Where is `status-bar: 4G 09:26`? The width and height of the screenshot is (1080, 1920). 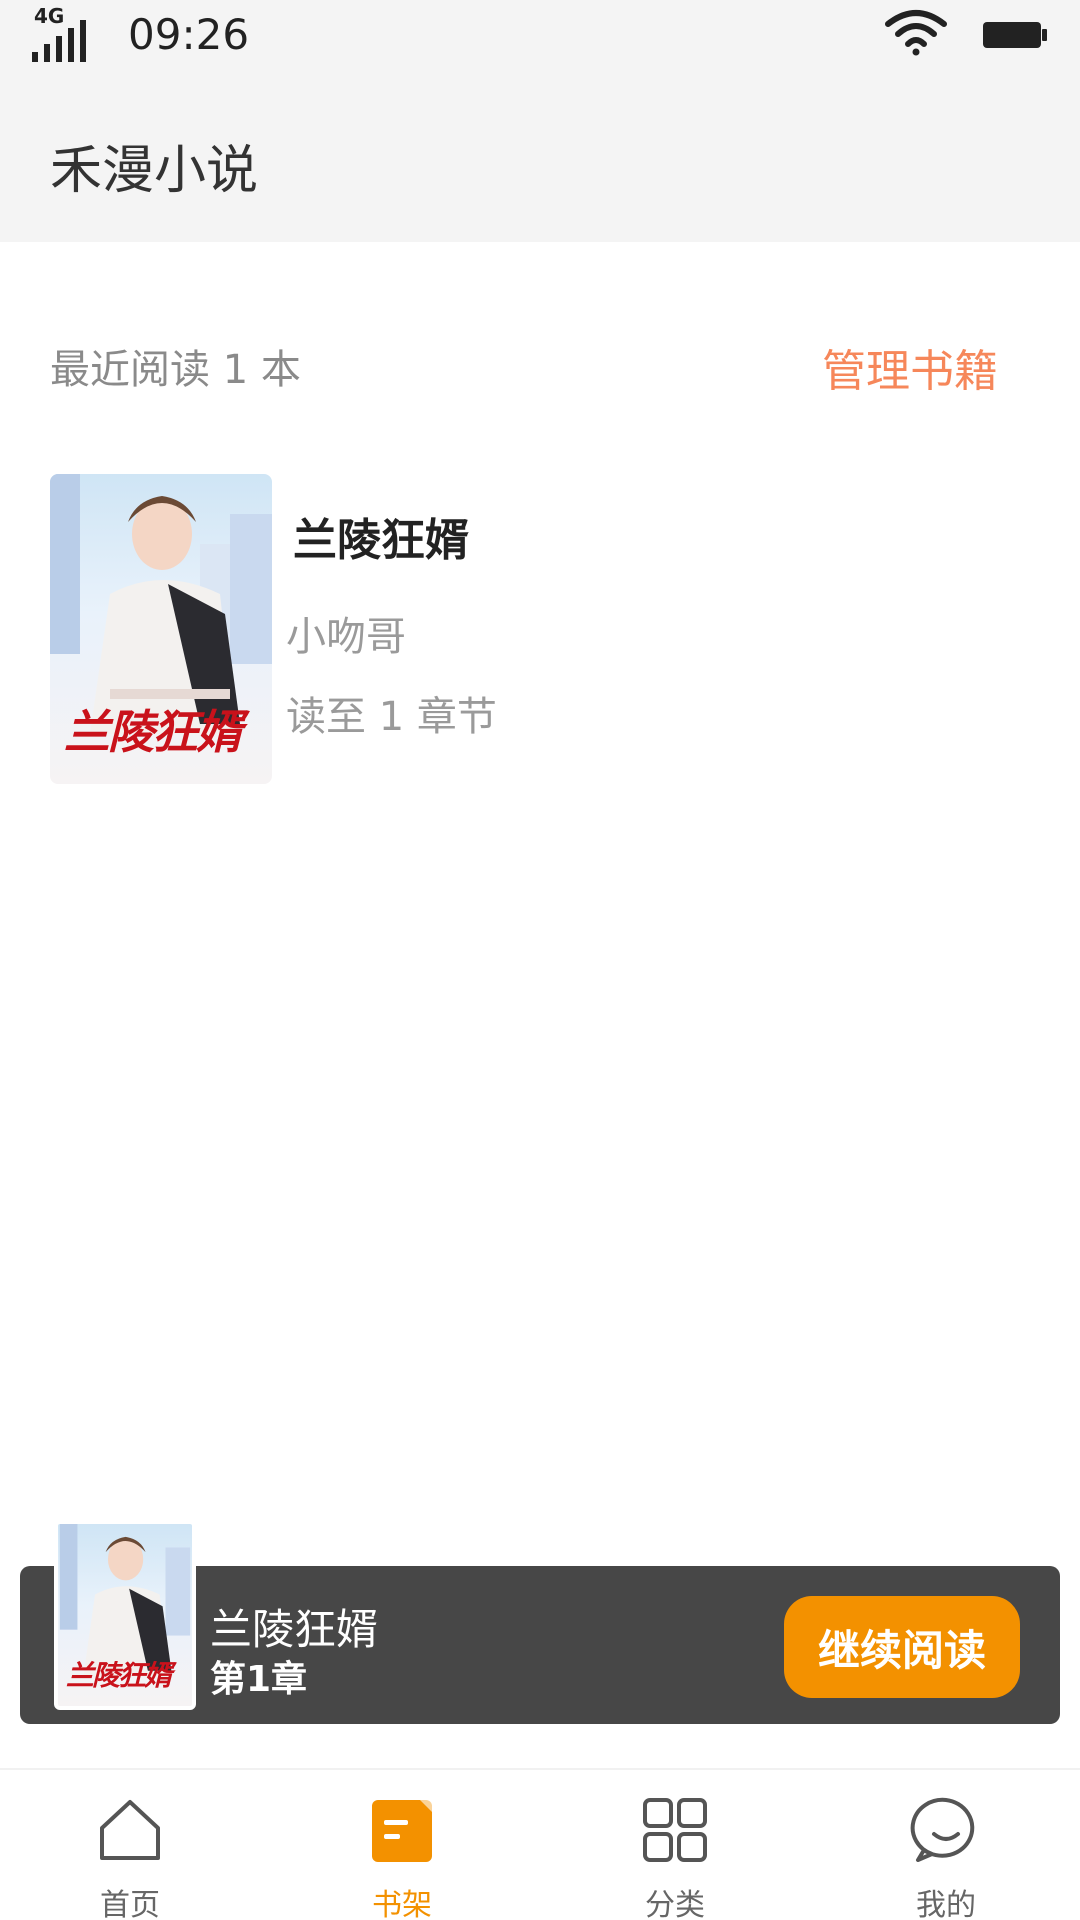
status-bar: 4G 09:26 is located at coordinates (540, 36).